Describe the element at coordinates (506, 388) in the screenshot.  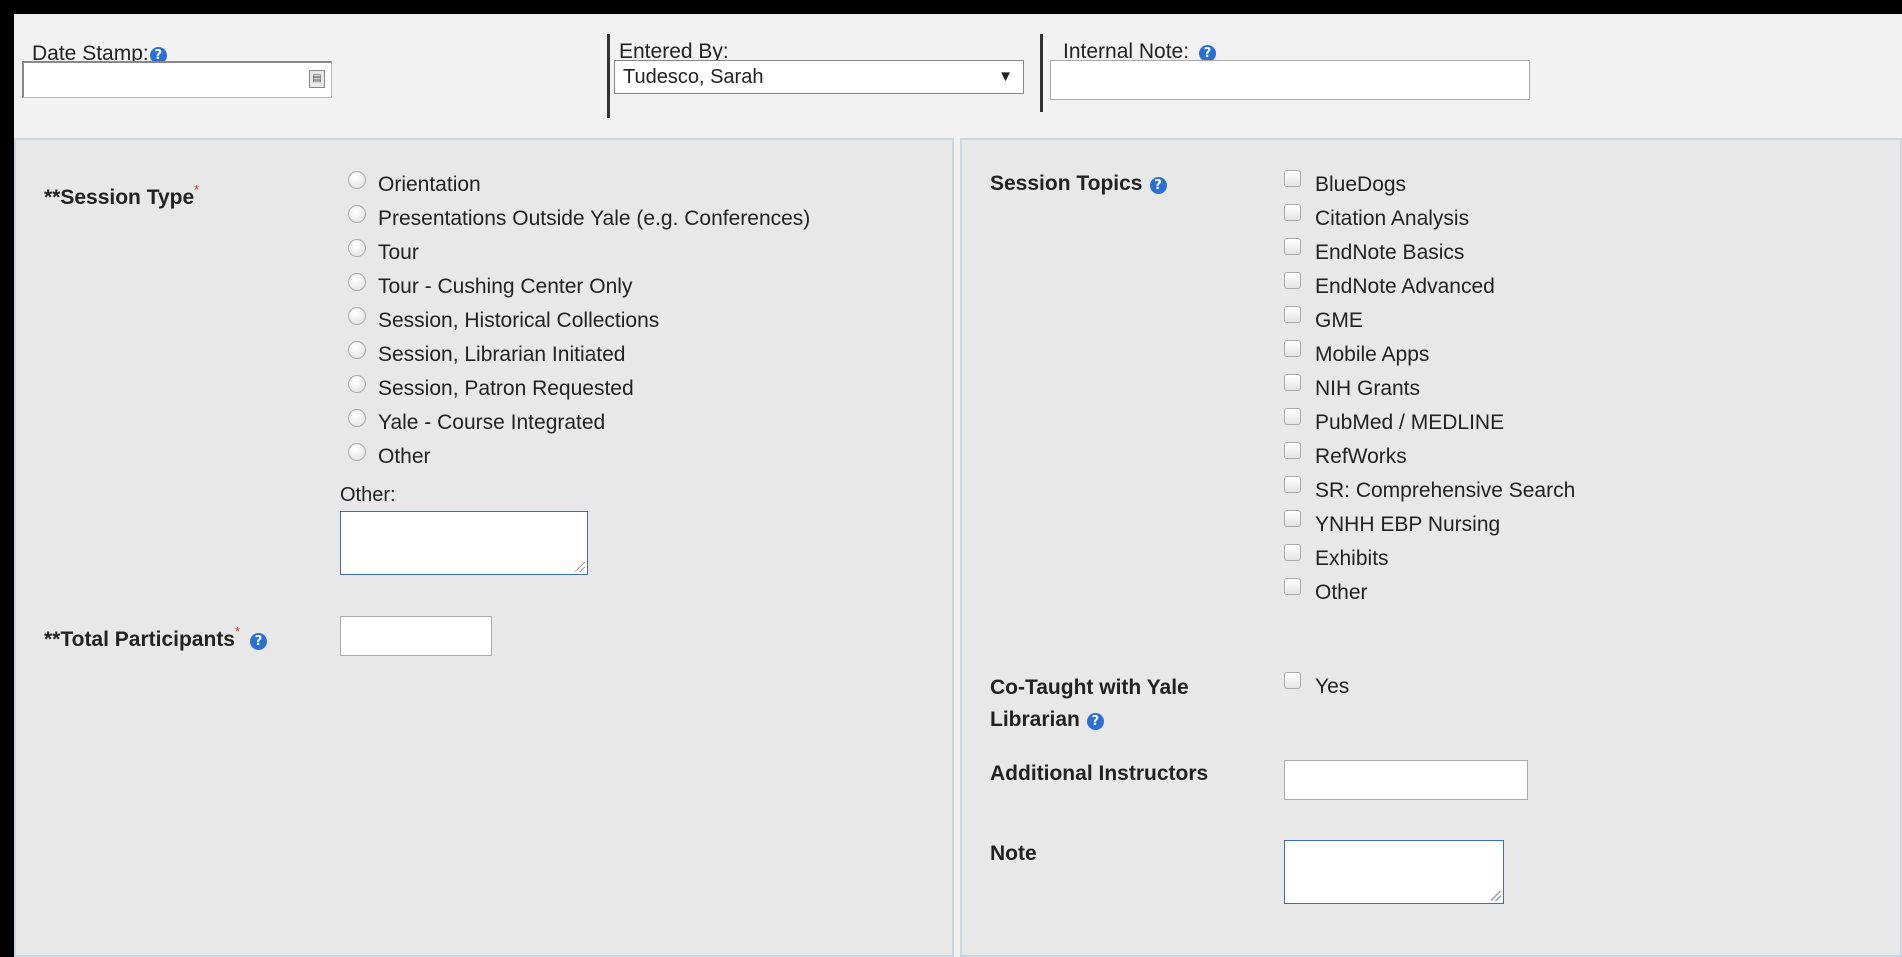
I see `session-type-option-label: Session, Patron Requested` at that location.